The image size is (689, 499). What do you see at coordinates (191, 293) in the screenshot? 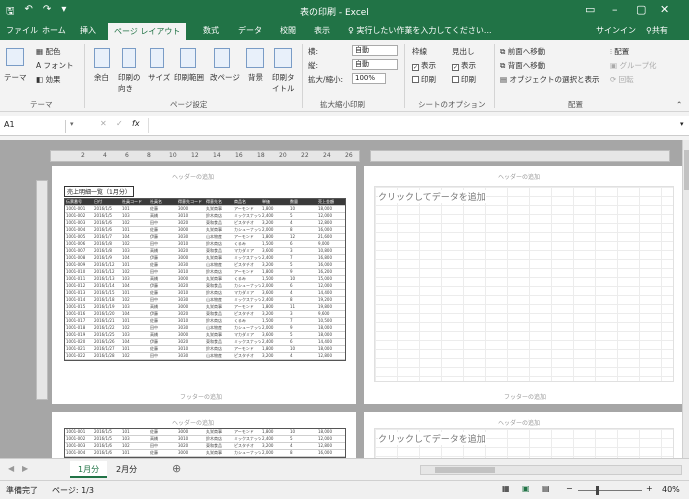
I see `table-cell: 3010` at bounding box center [191, 293].